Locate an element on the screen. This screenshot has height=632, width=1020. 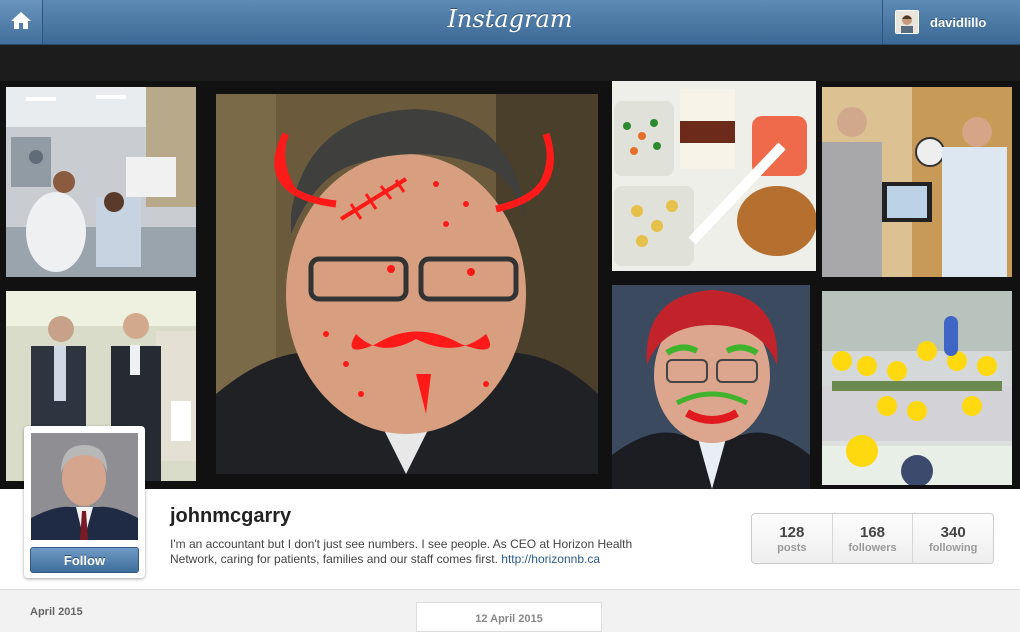
top-navigation-bar: Instagram davidlillo is located at coordinates (510, 22).